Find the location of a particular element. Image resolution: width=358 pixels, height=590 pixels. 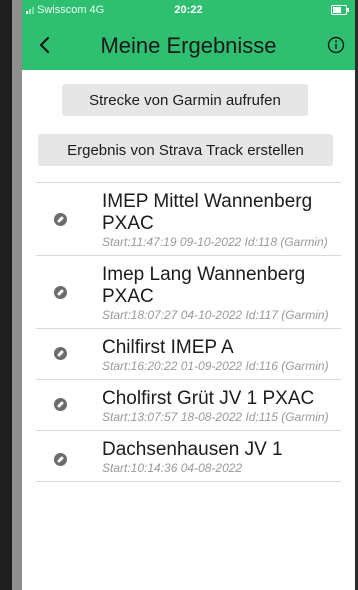

battery-icon is located at coordinates (340, 10).